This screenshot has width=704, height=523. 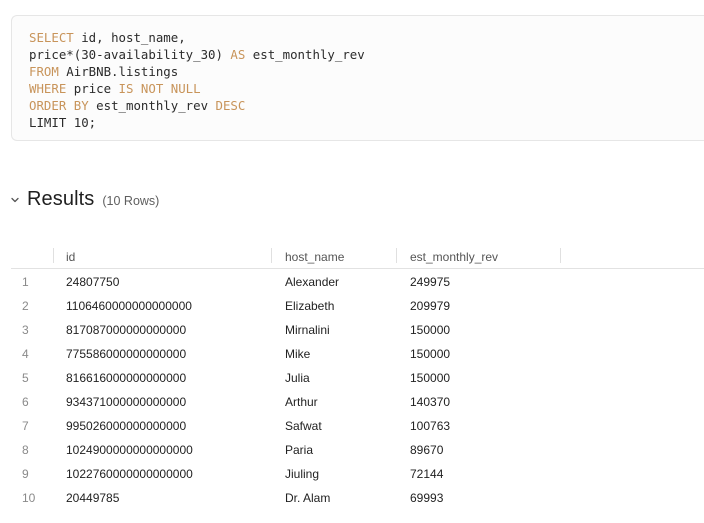 I want to click on column-header-host-name: host_name, so click(x=314, y=257).